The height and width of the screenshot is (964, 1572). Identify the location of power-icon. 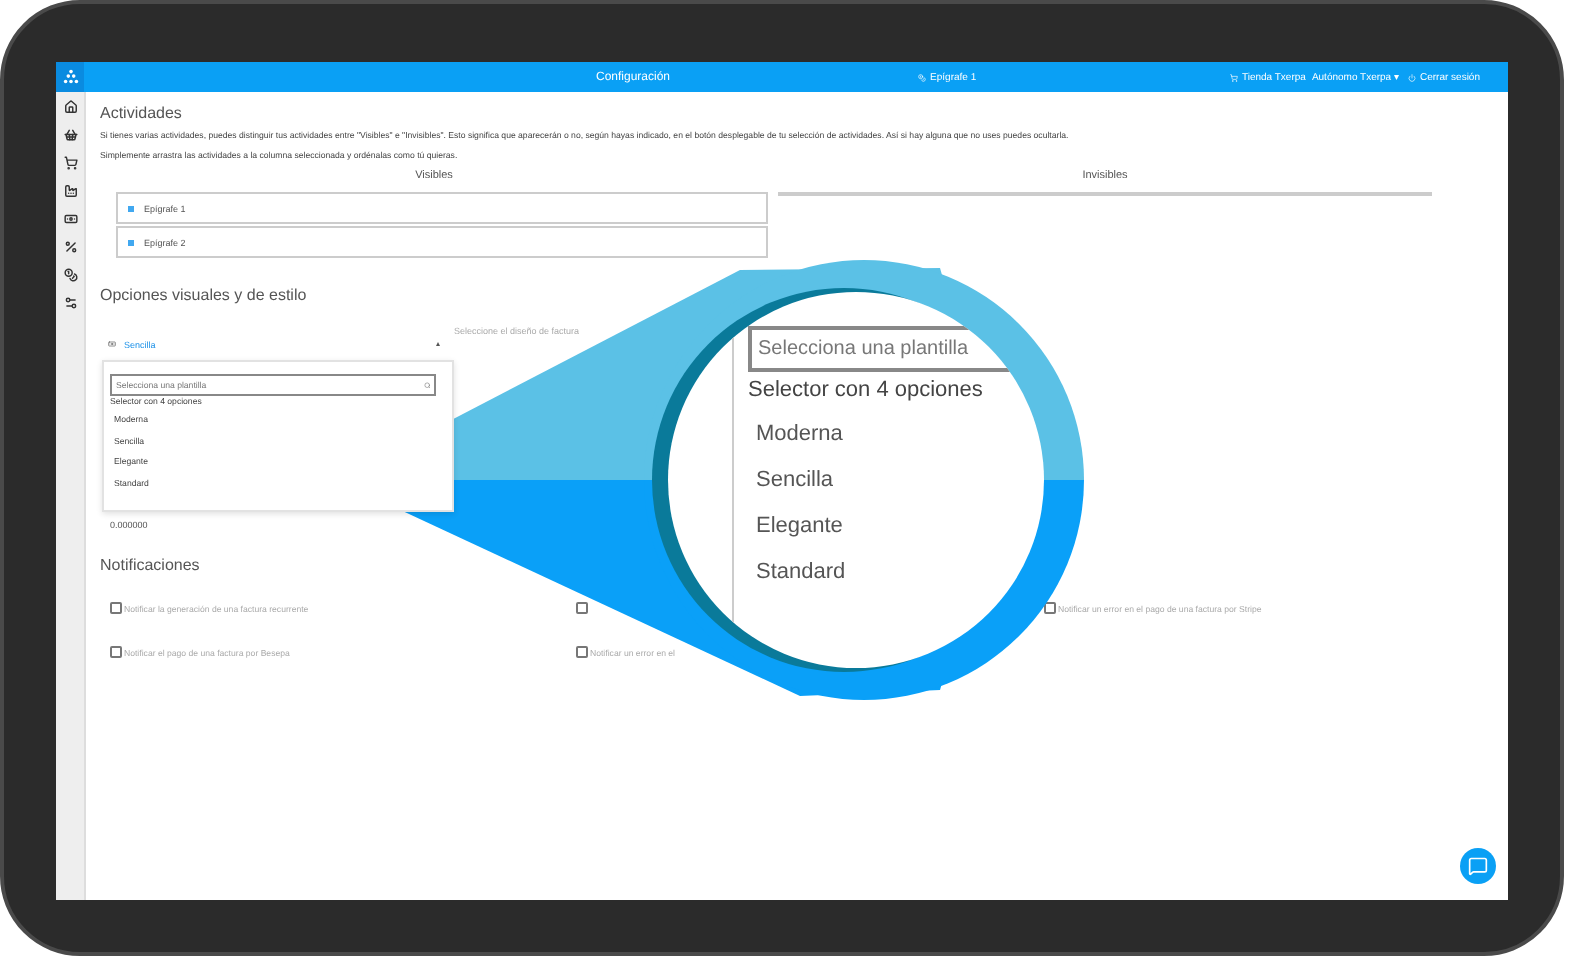
(1411, 77).